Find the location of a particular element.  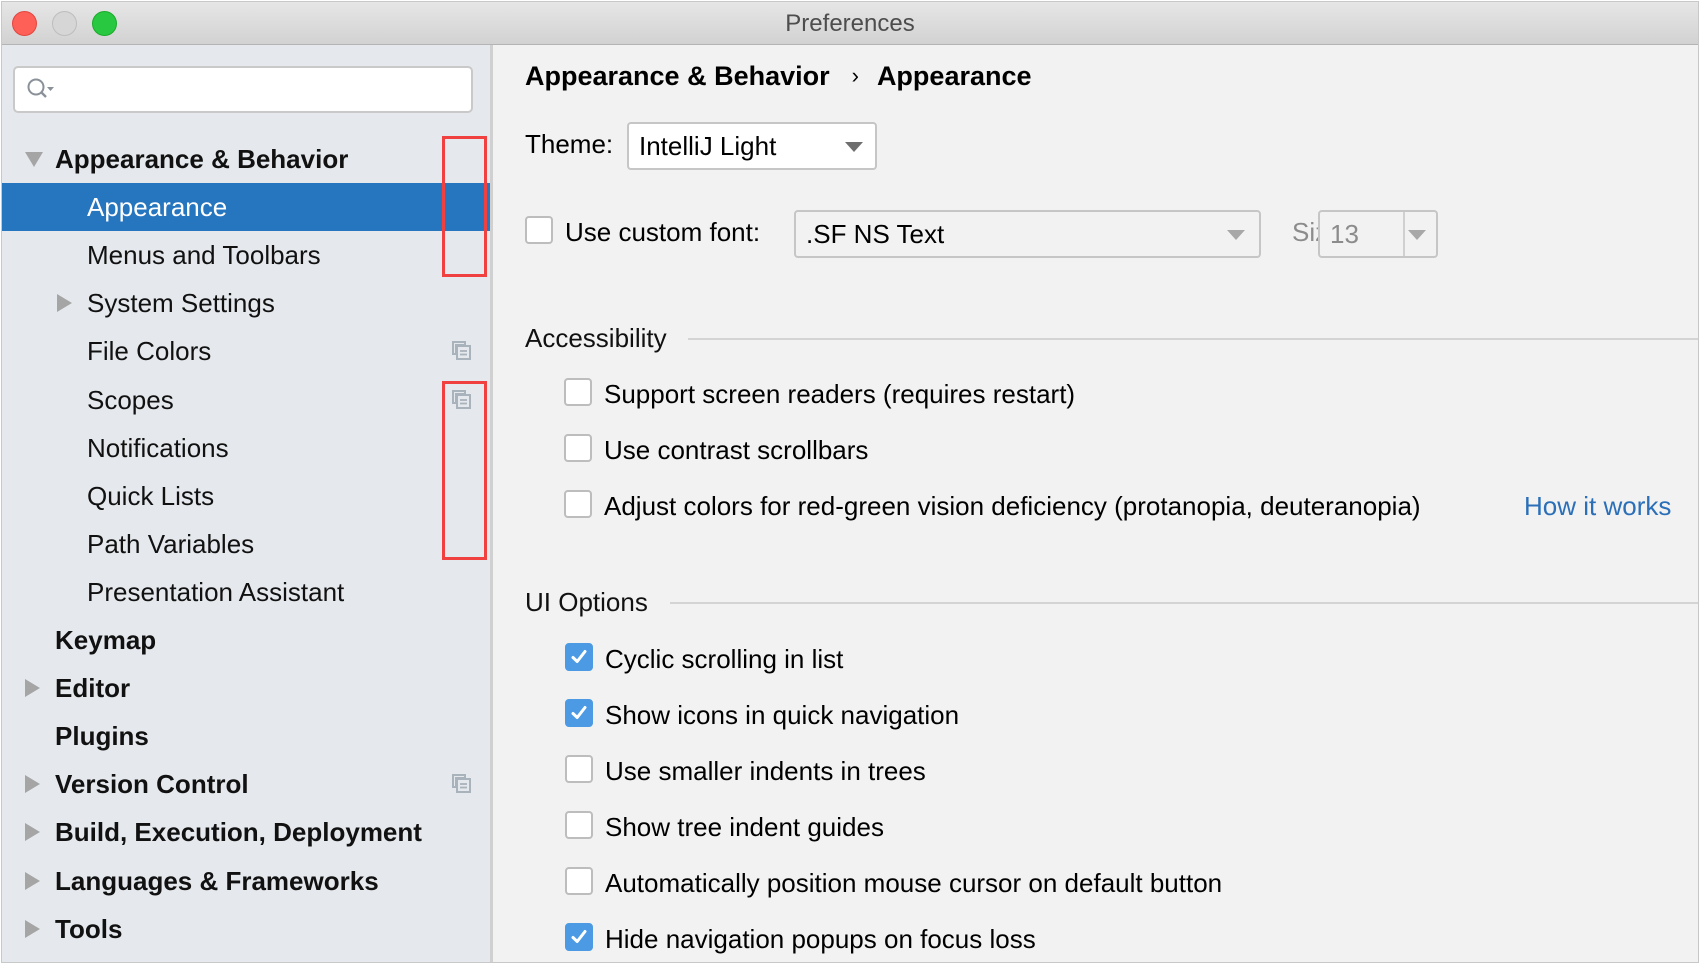

sidebar-item-label: Menus and Toolbars is located at coordinates (204, 255).